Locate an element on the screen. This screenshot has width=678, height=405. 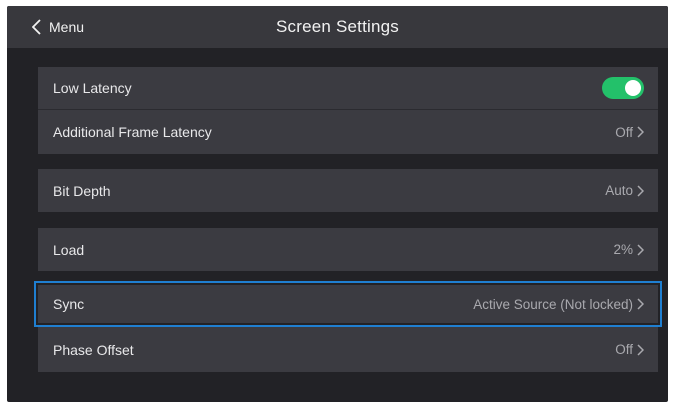
setting-row-low-latency: Low Latency is located at coordinates (348, 88).